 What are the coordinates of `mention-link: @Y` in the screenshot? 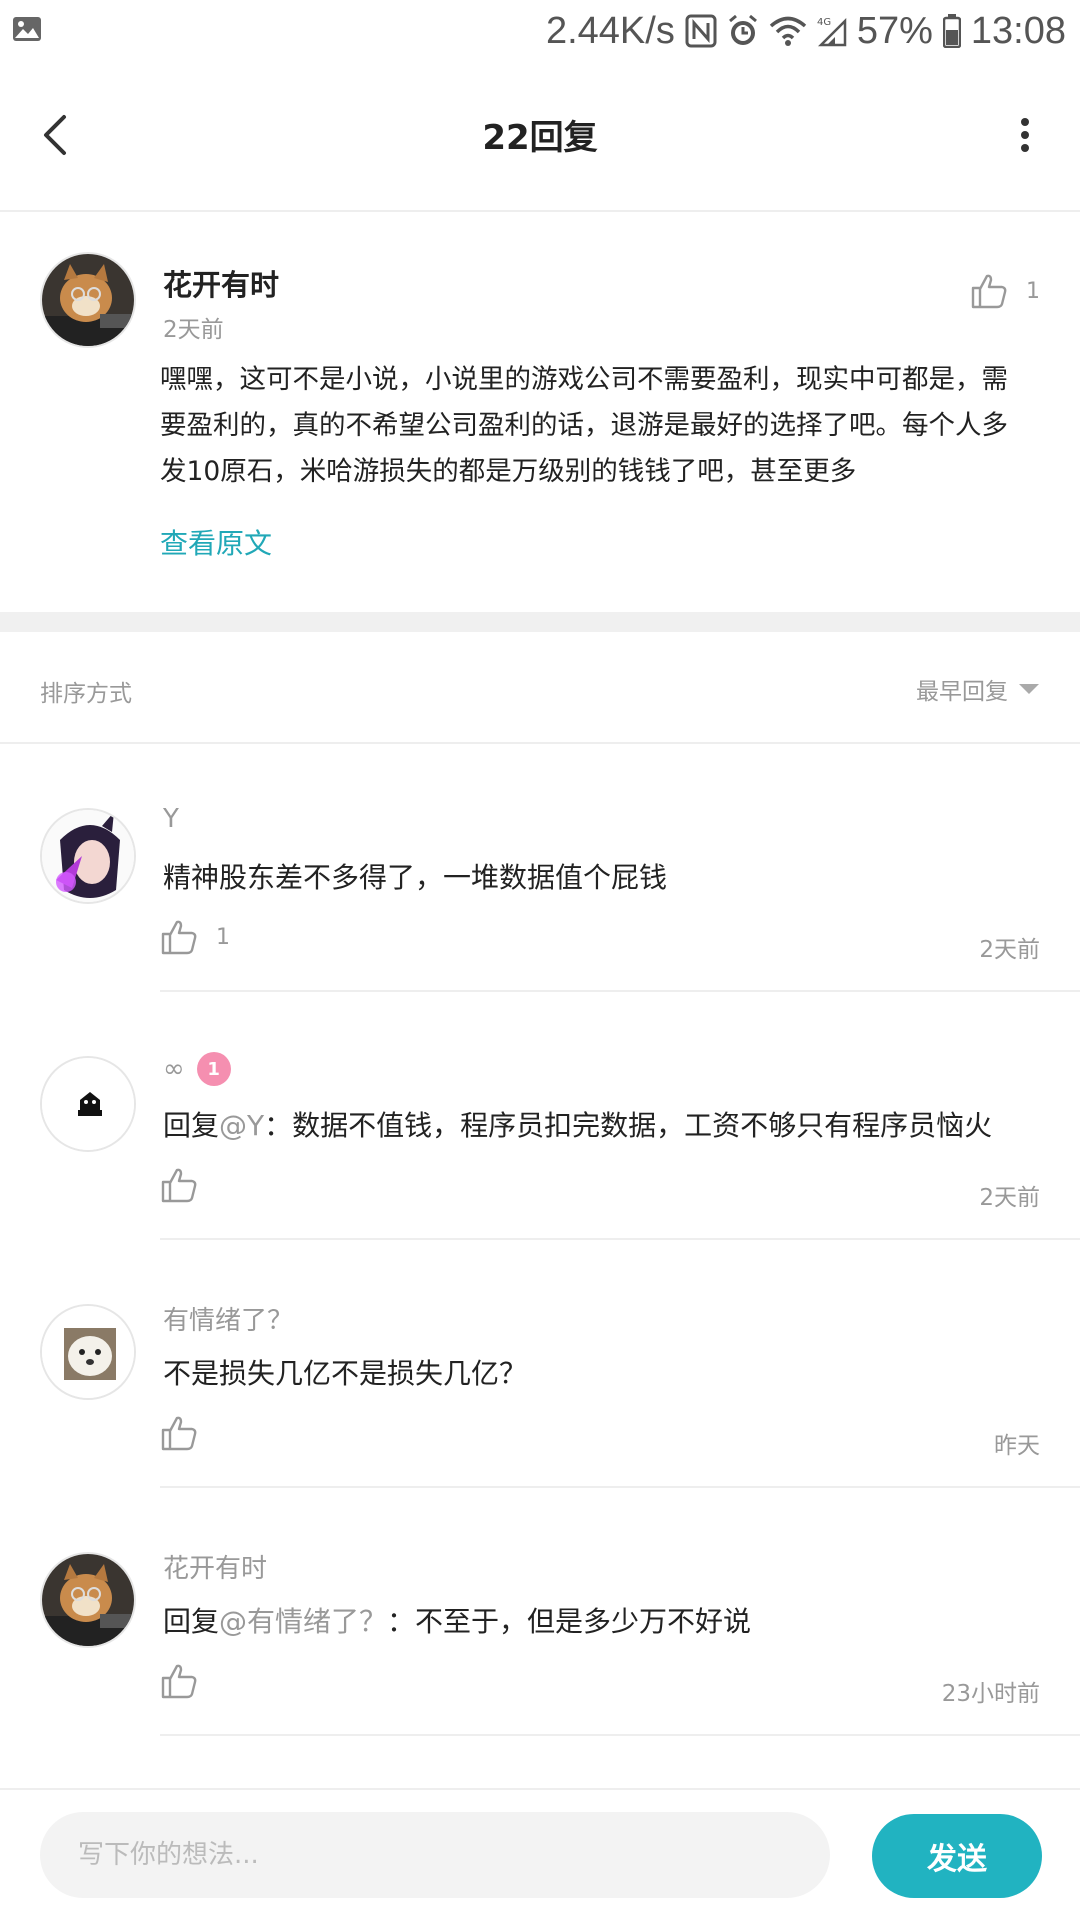 It's located at (241, 1125).